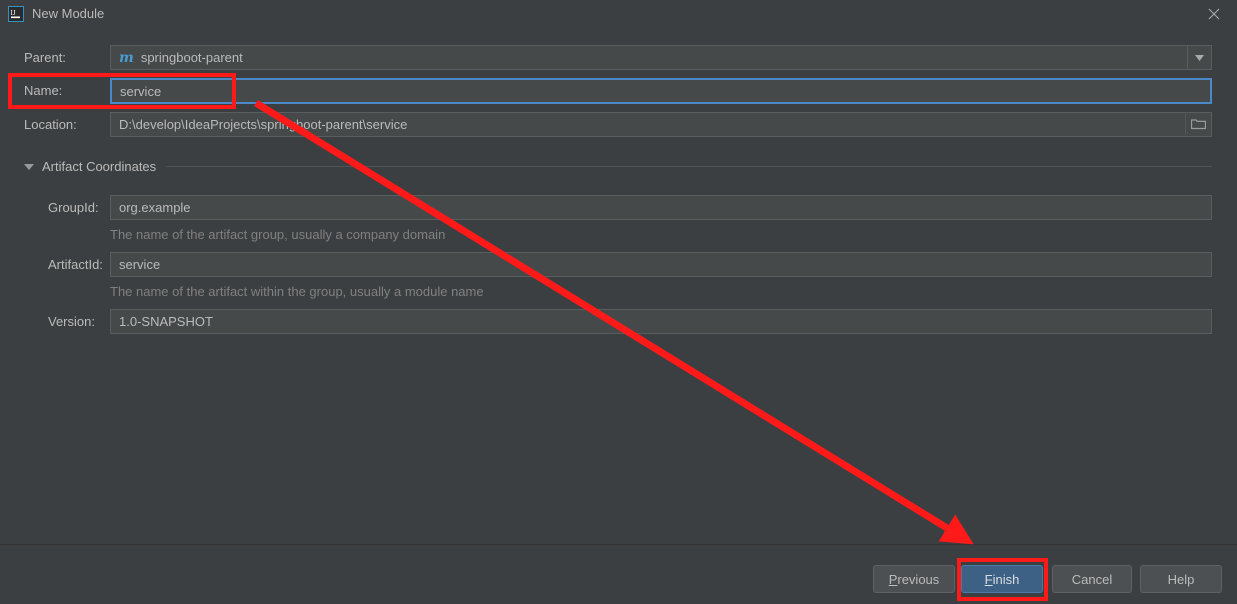 This screenshot has width=1237, height=604. I want to click on close-icon, so click(1214, 14).